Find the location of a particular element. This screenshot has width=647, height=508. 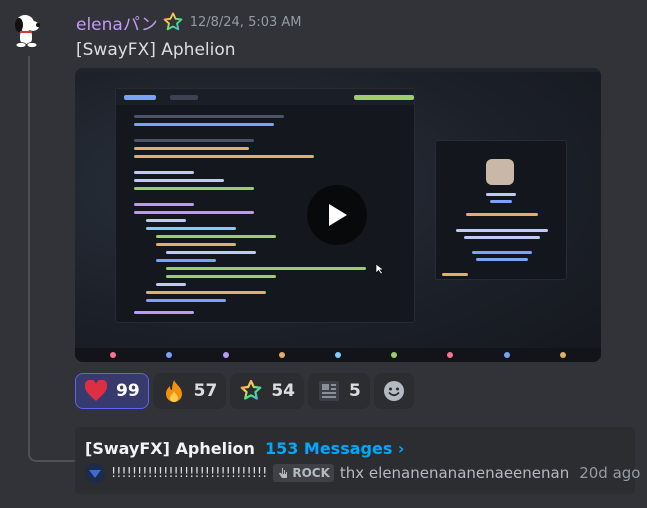

video-topbar is located at coordinates (338, 70).